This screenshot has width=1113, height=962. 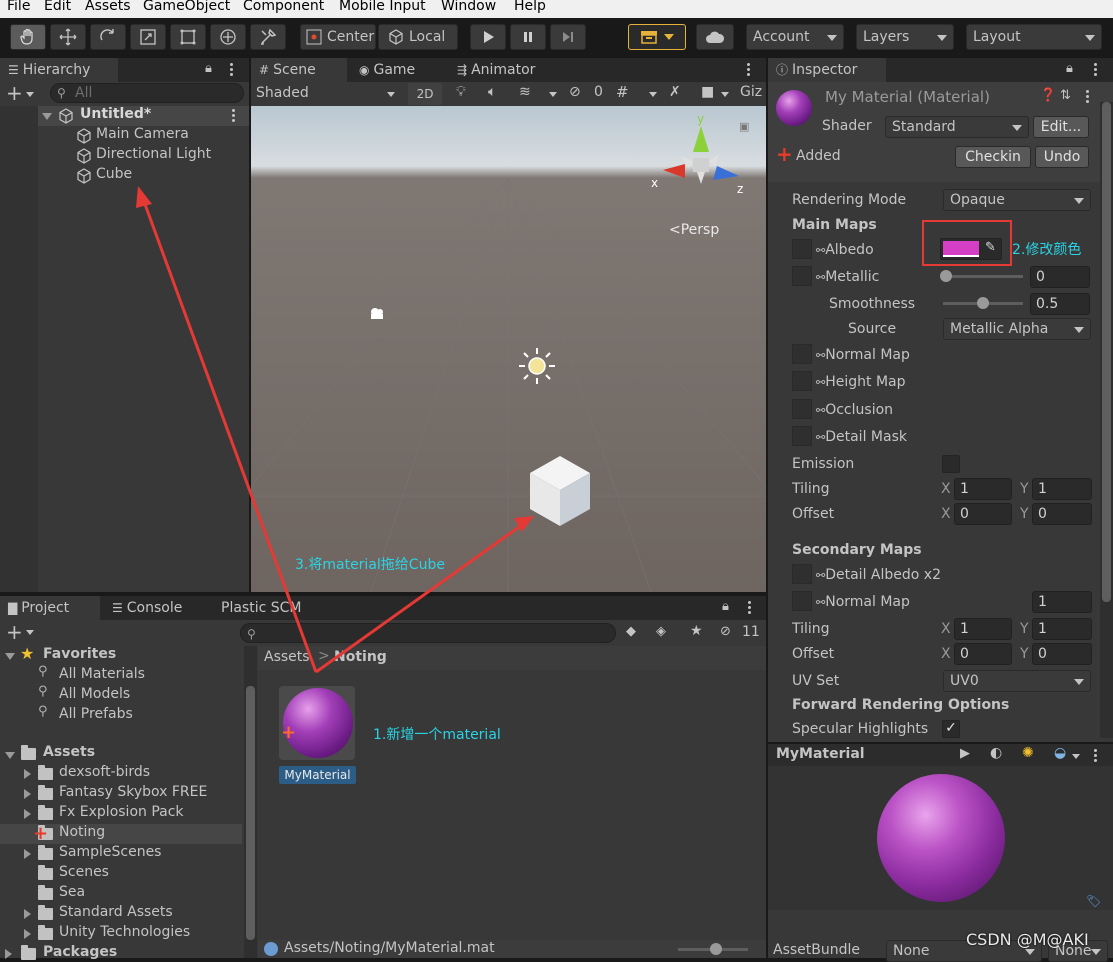 What do you see at coordinates (104, 772) in the screenshot?
I see `folder-item: dexsoft-birds` at bounding box center [104, 772].